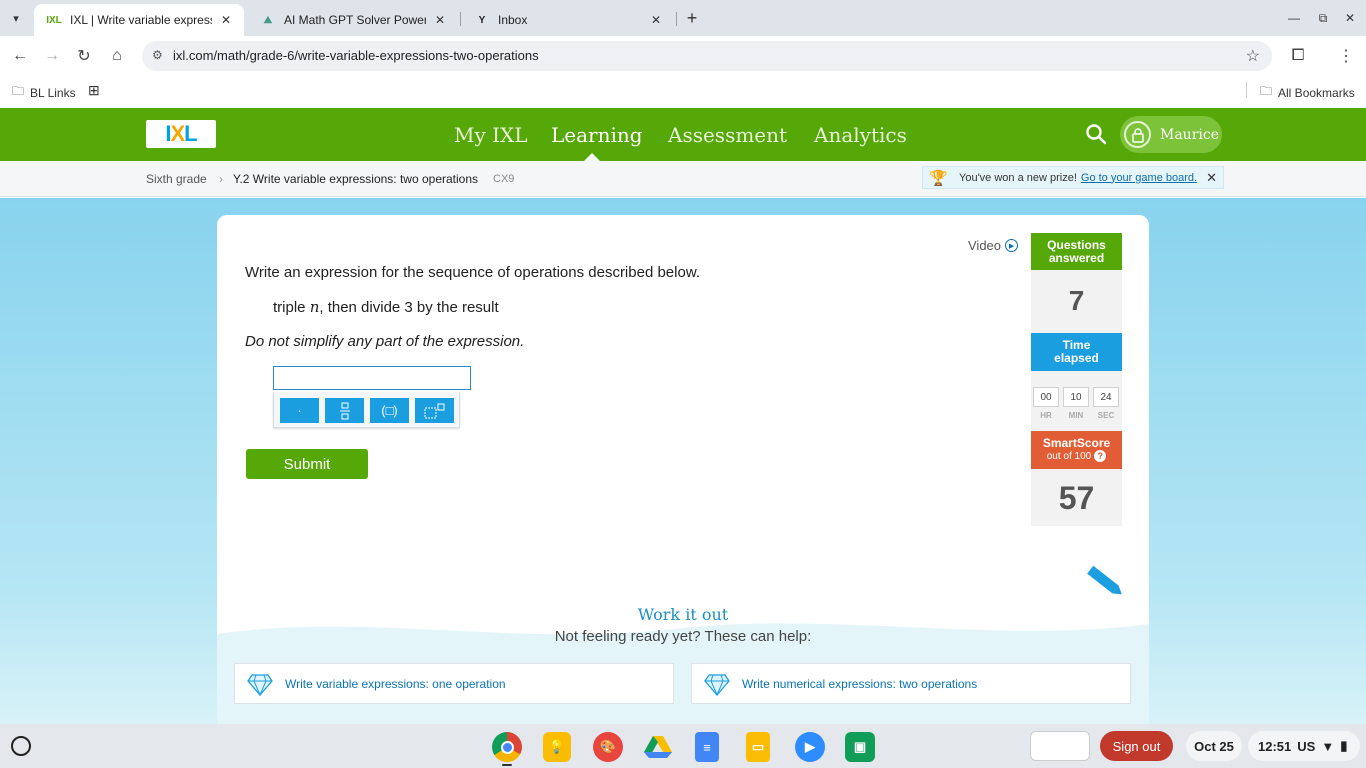 This screenshot has height=768, width=1366. What do you see at coordinates (1139, 178) in the screenshot?
I see `game-board-link: Go to your game board.` at bounding box center [1139, 178].